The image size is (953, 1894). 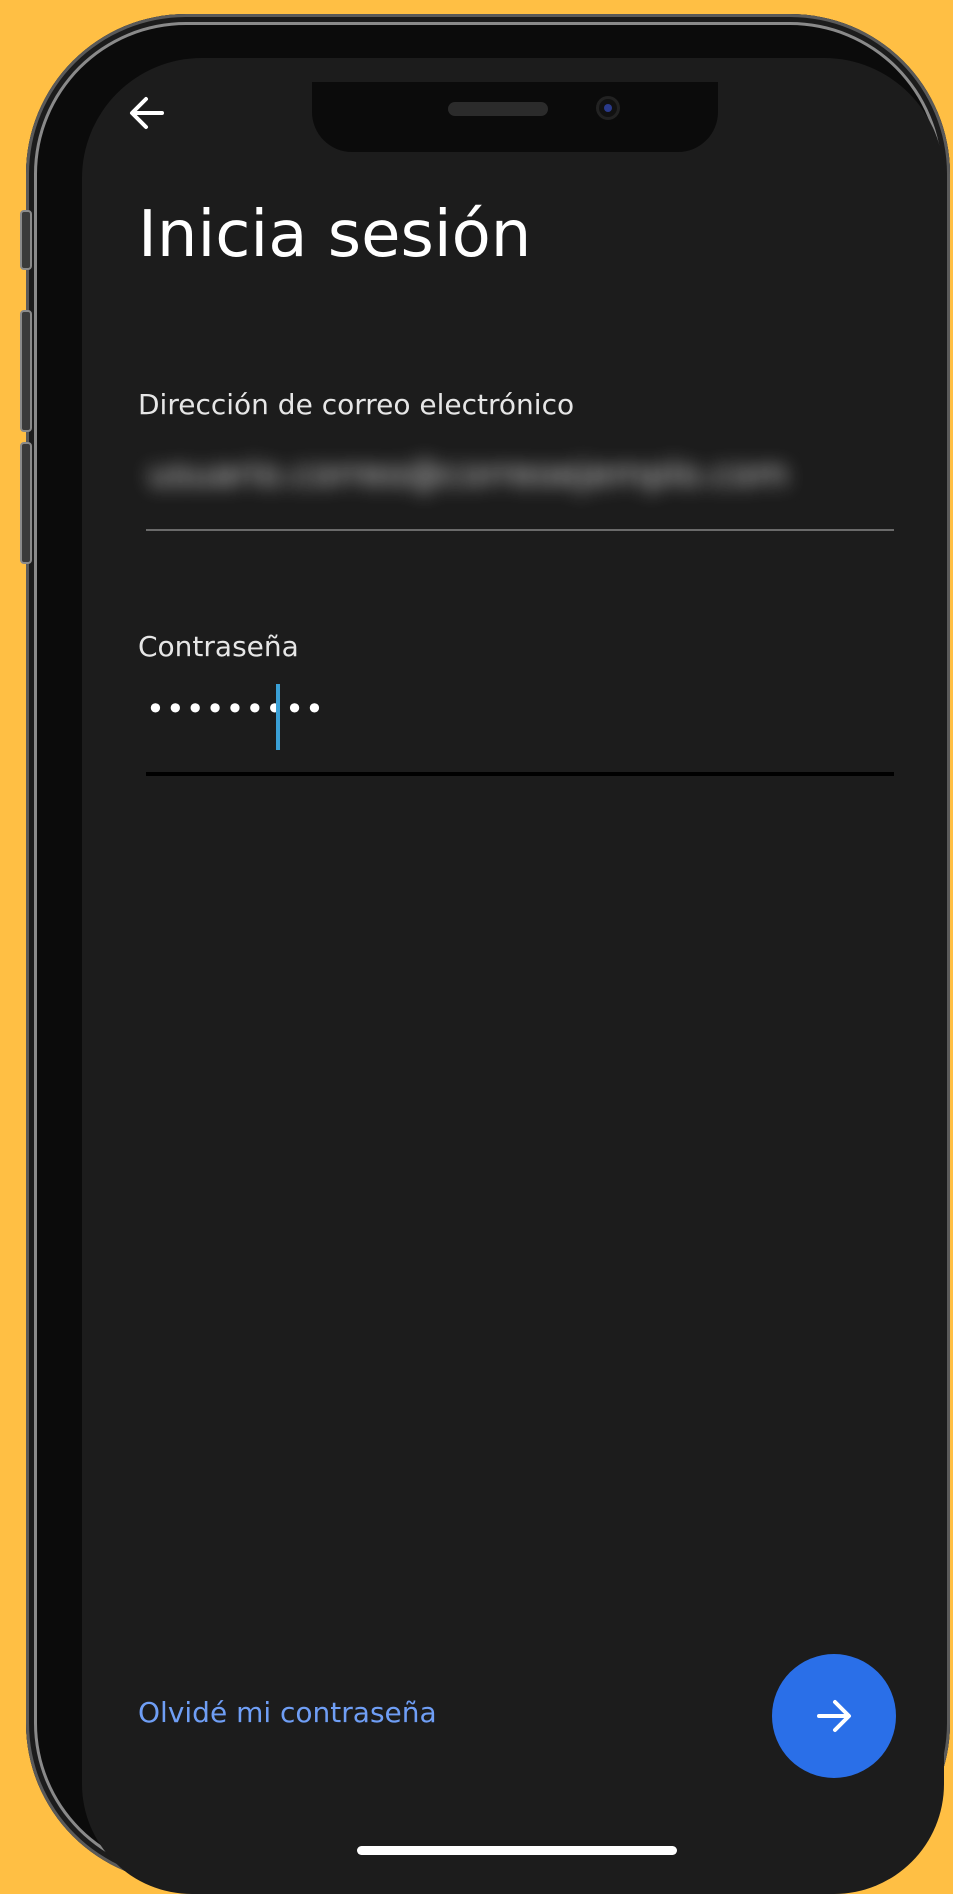 What do you see at coordinates (356, 404) in the screenshot?
I see `email-label: Dirección de correo electrónico` at bounding box center [356, 404].